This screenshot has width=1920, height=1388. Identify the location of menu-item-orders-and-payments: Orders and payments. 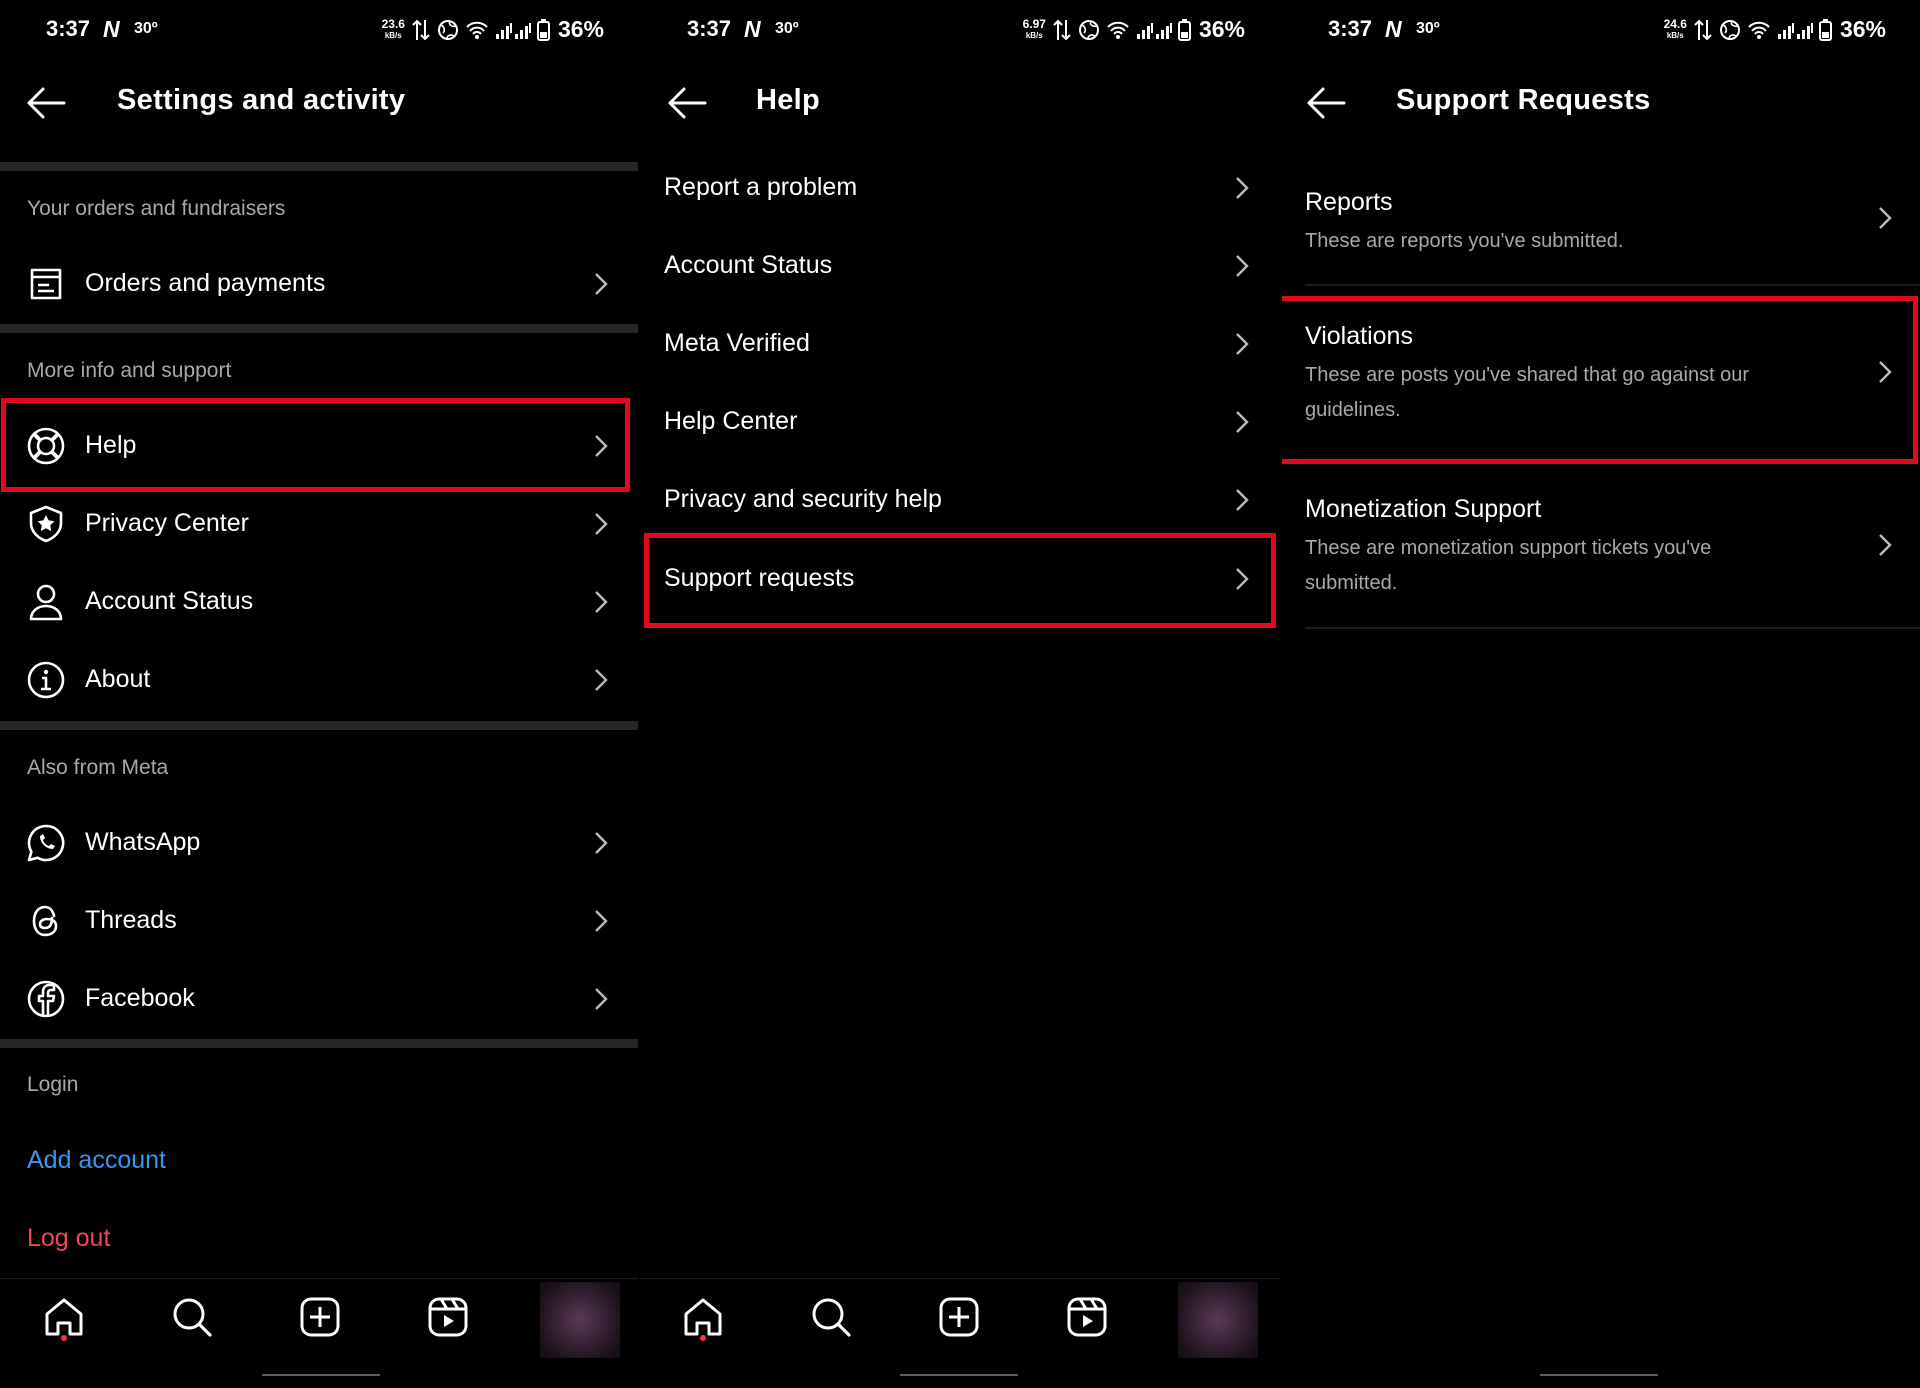
(319, 284).